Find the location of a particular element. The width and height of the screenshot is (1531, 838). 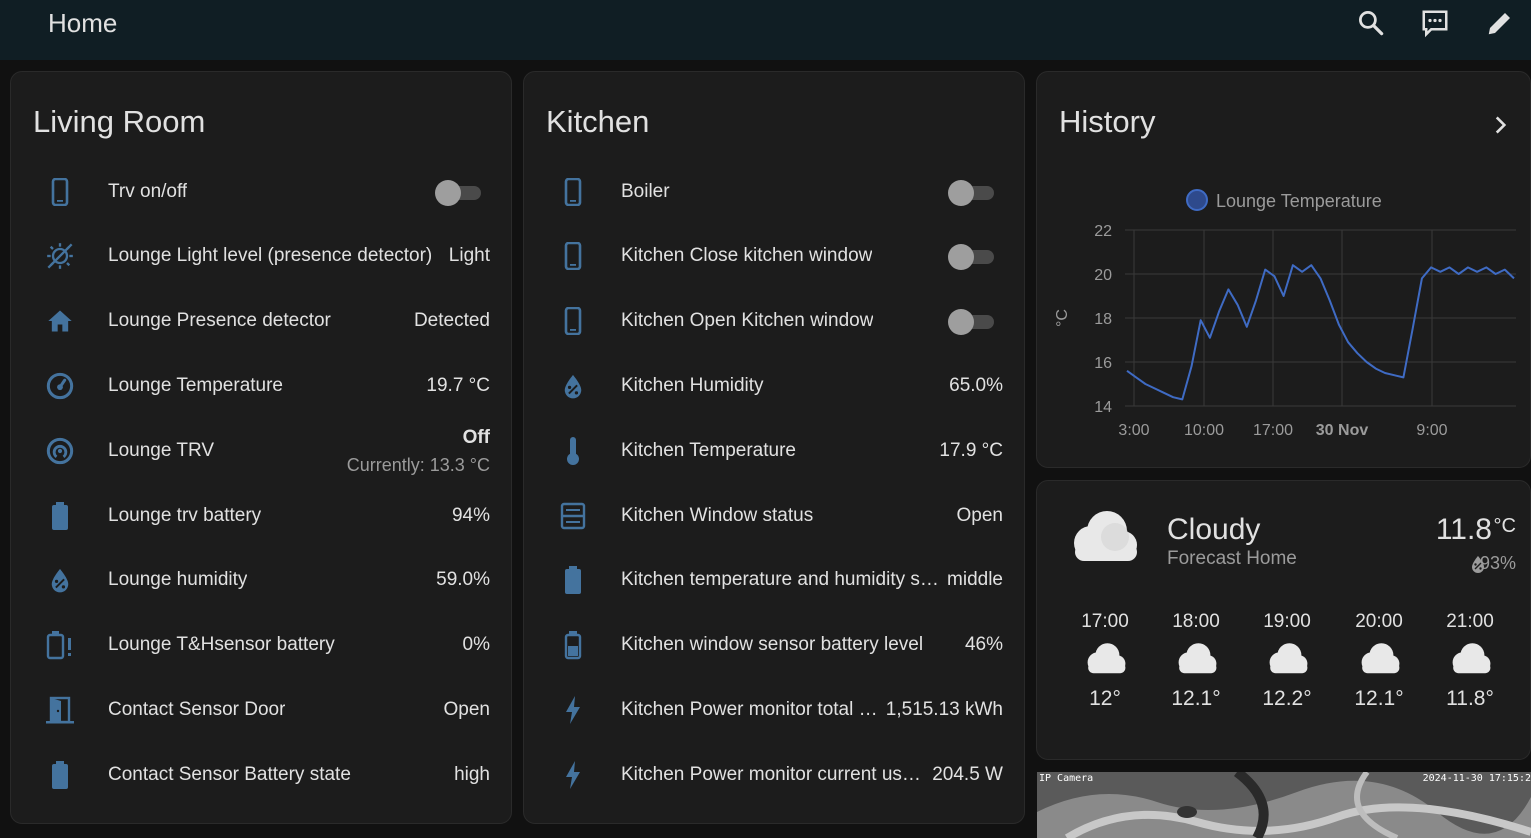

battery-alert-icon is located at coordinates (60, 645).